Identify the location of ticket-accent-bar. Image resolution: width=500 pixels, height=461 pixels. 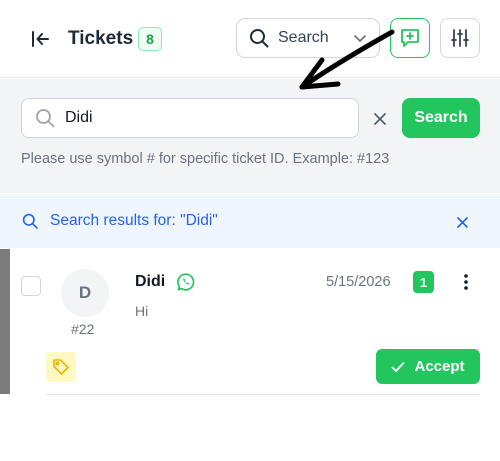
(5, 321).